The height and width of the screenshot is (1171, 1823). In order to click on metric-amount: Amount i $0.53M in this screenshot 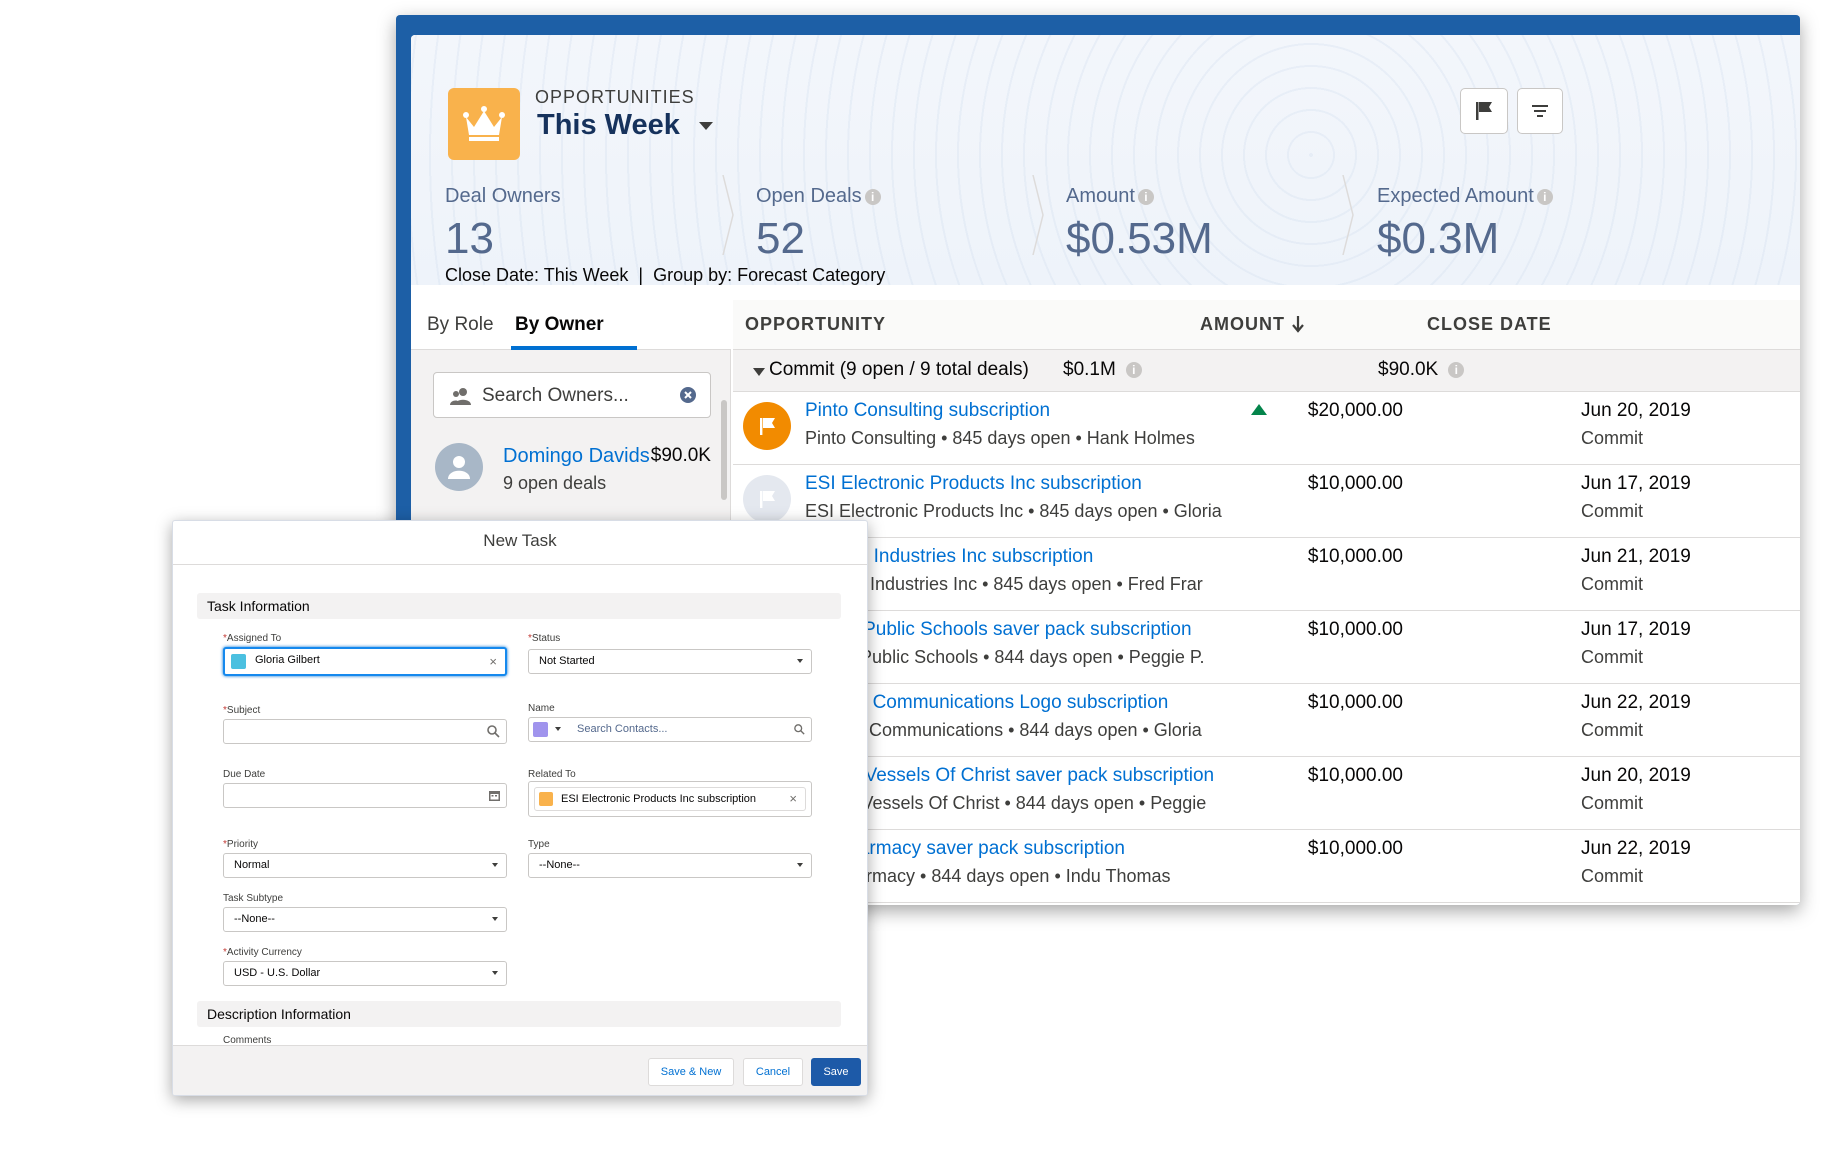, I will do `click(1139, 224)`.